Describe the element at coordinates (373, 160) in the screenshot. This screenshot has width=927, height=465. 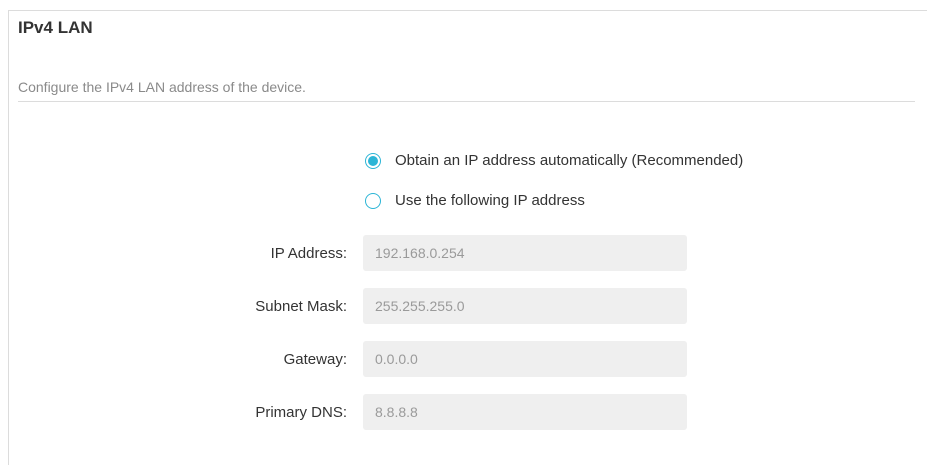
I see `radio-checked-icon` at that location.